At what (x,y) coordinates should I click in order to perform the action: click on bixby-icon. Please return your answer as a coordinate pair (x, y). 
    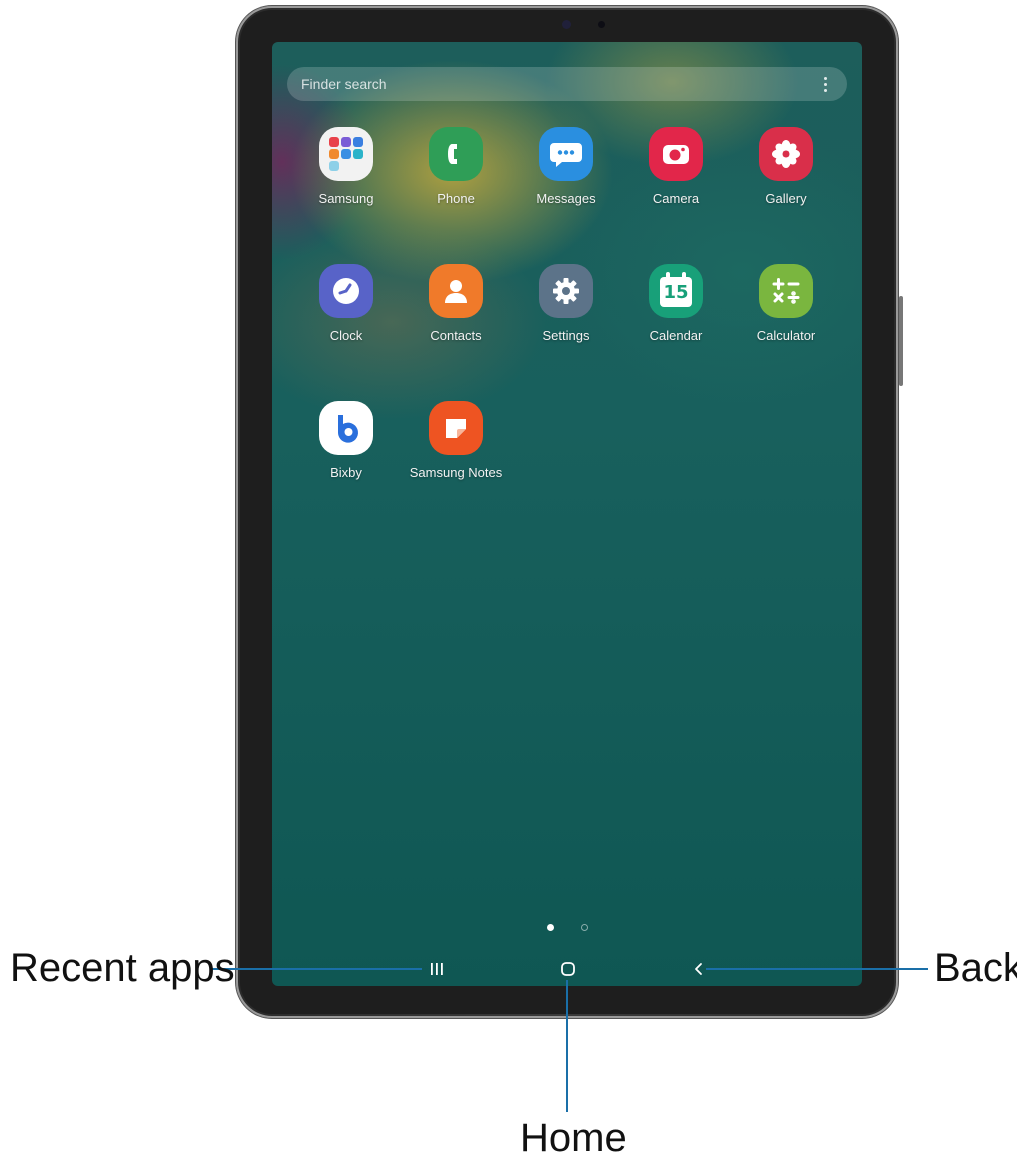
    Looking at the image, I should click on (346, 428).